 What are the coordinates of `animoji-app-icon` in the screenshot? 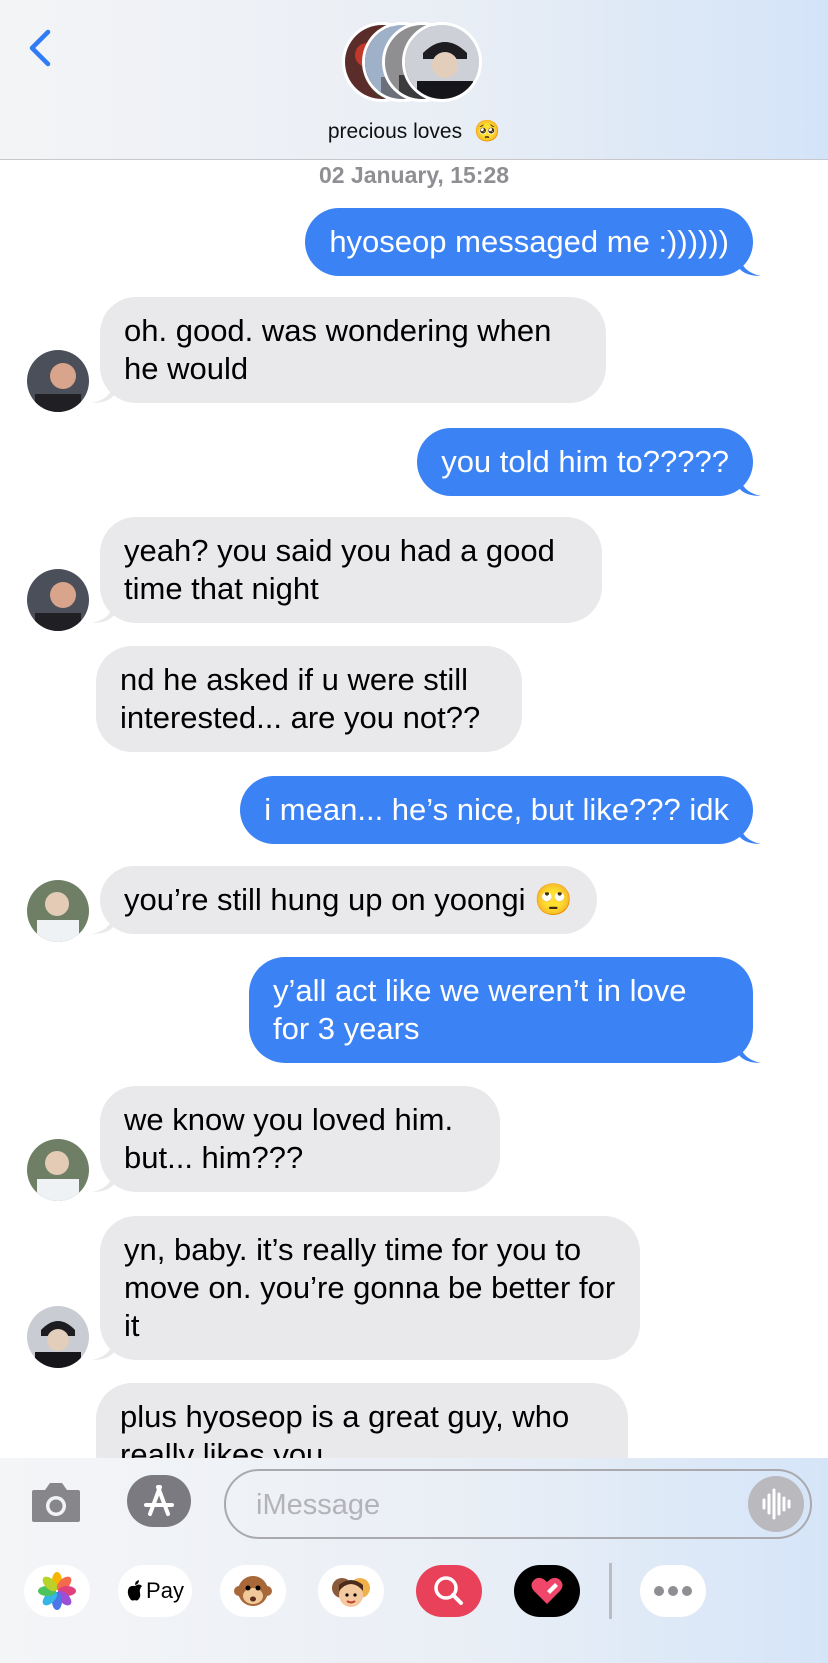 It's located at (253, 1591).